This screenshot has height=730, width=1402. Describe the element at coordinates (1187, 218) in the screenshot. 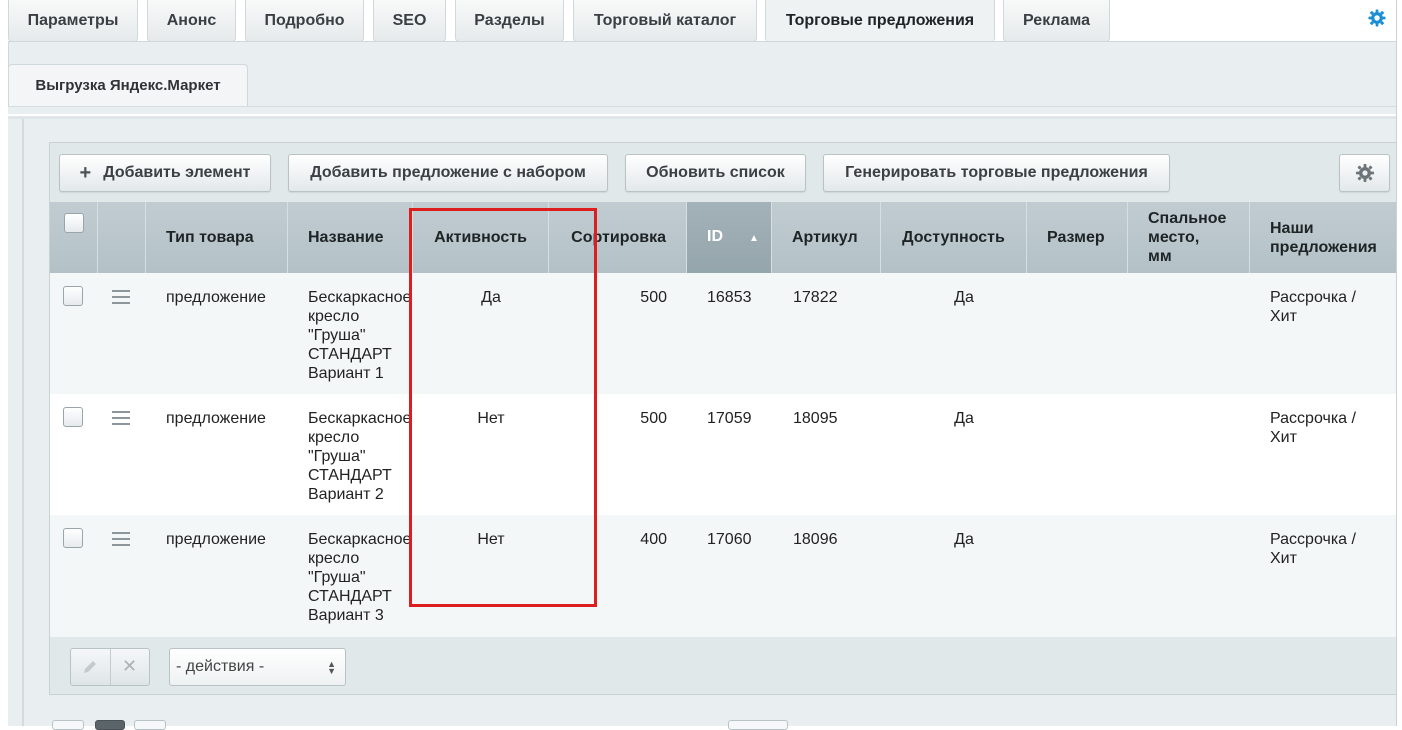

I see `header-sleeping-line1: Спальное` at that location.